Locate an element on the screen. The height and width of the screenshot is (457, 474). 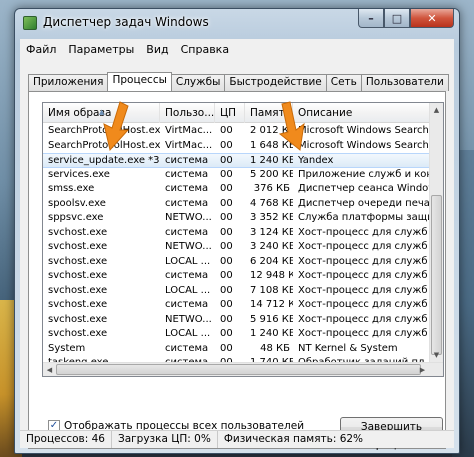
menu-view: Вид is located at coordinates (157, 49).